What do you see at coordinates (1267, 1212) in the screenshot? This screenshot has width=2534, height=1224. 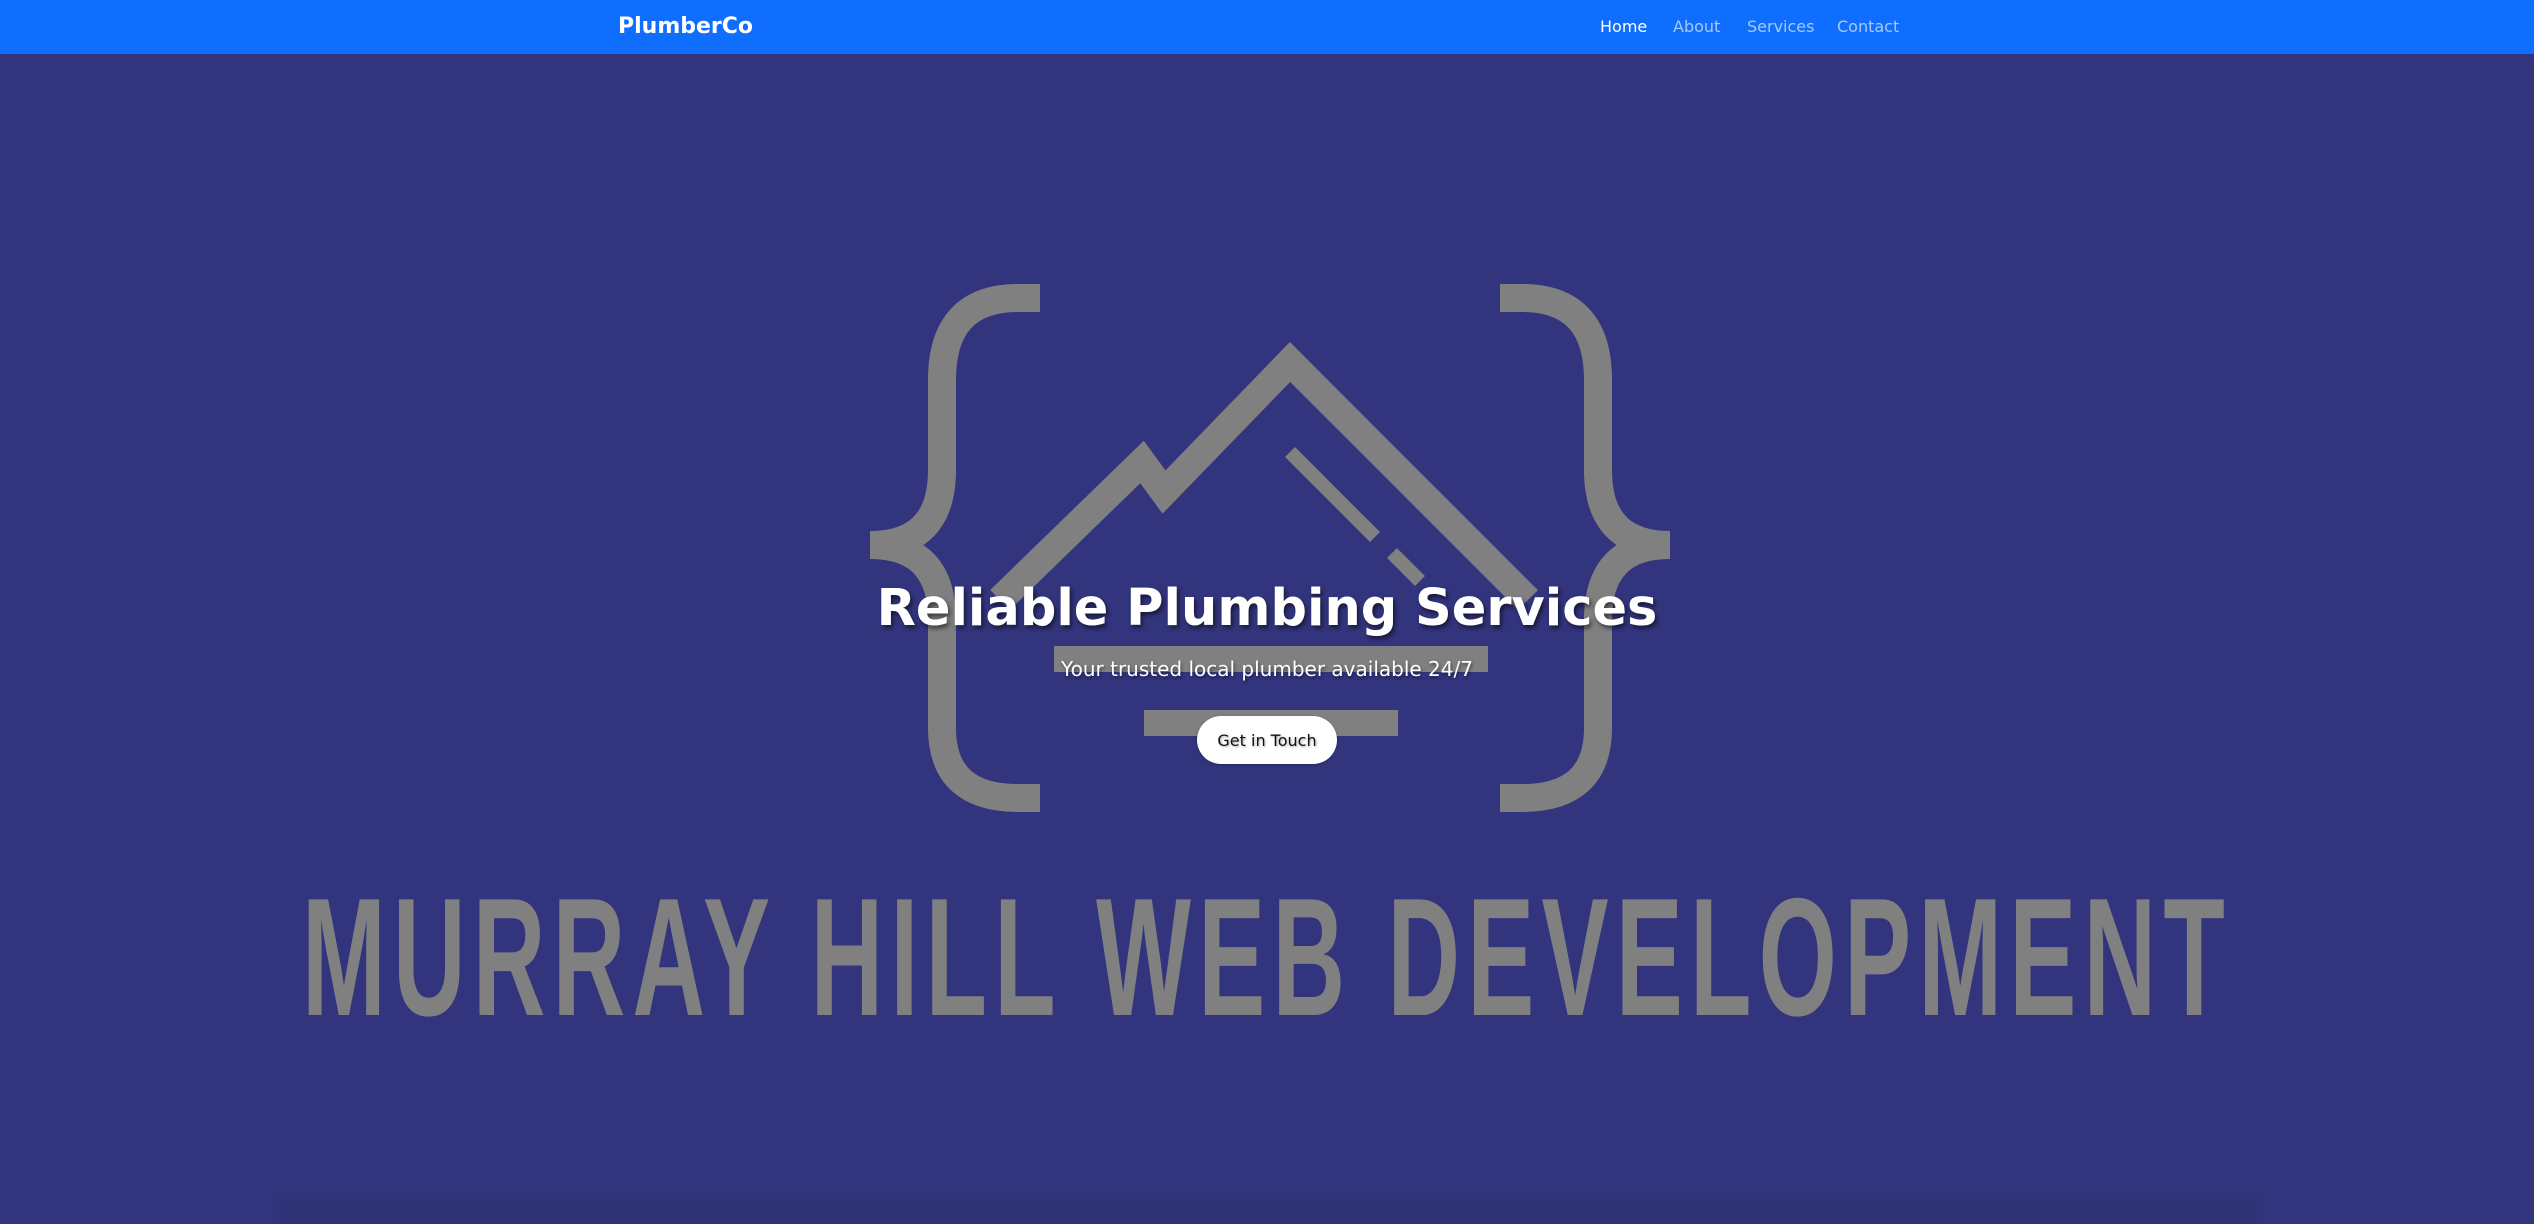 I see `footer-shadow` at bounding box center [1267, 1212].